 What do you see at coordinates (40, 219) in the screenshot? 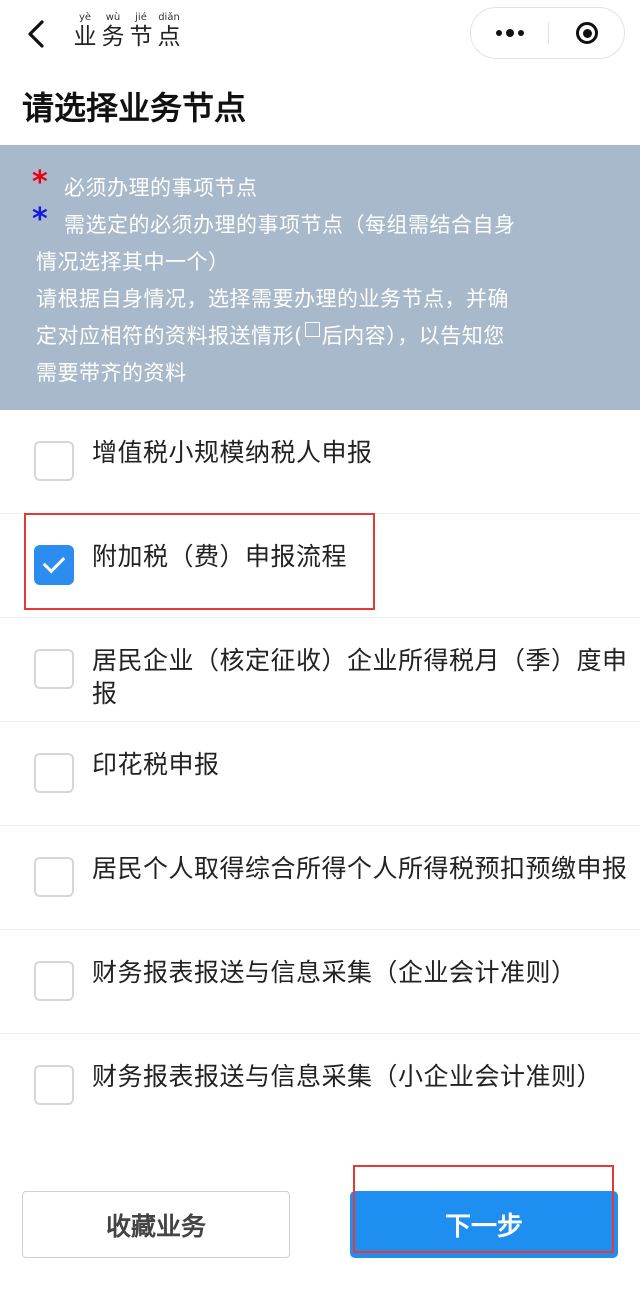
I see `optional-star-icon: *` at bounding box center [40, 219].